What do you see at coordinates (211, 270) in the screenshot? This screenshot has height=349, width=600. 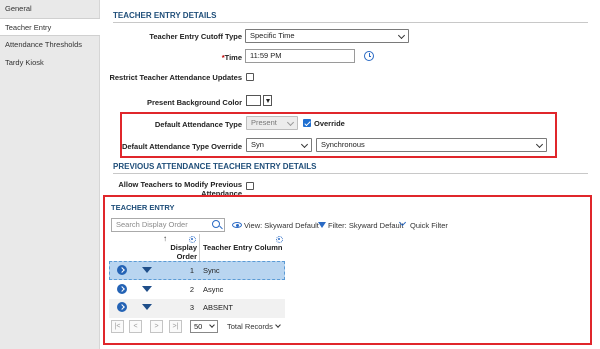 I see `row-entry-column: Sync` at bounding box center [211, 270].